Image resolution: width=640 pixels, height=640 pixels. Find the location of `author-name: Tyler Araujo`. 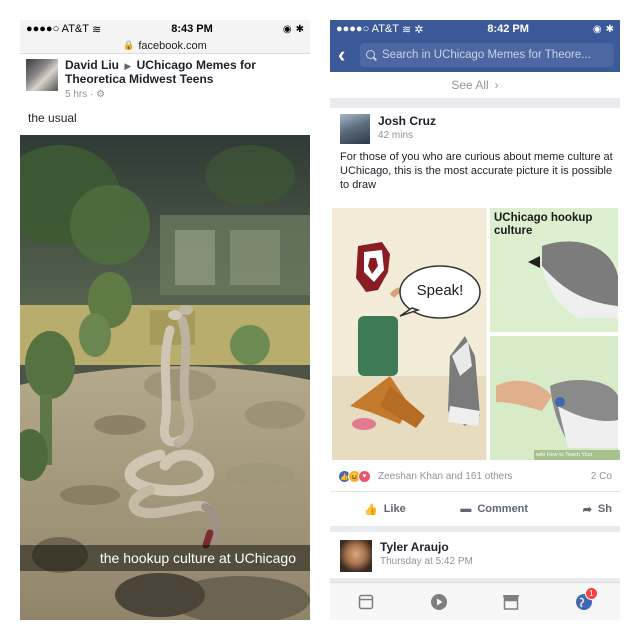

author-name: Tyler Araujo is located at coordinates (426, 547).